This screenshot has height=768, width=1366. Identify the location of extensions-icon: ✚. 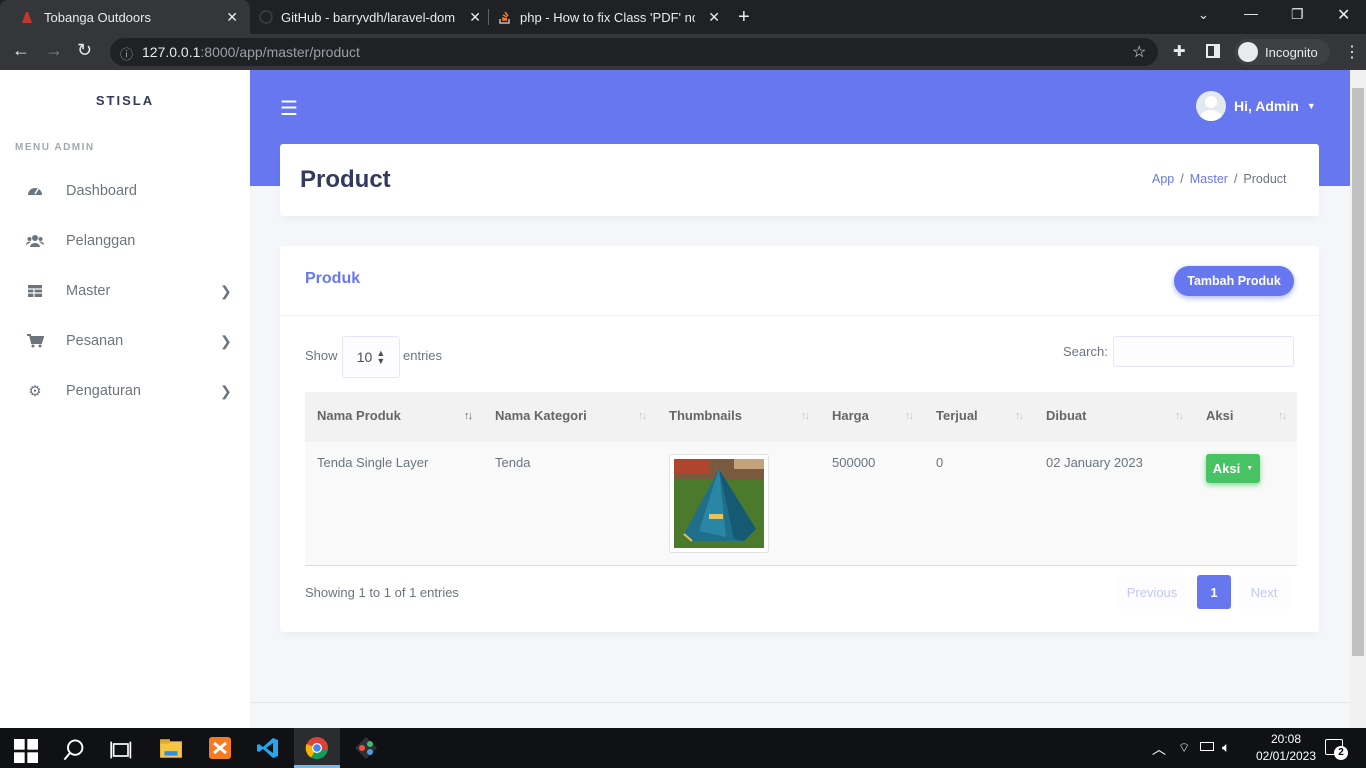
(1179, 51).